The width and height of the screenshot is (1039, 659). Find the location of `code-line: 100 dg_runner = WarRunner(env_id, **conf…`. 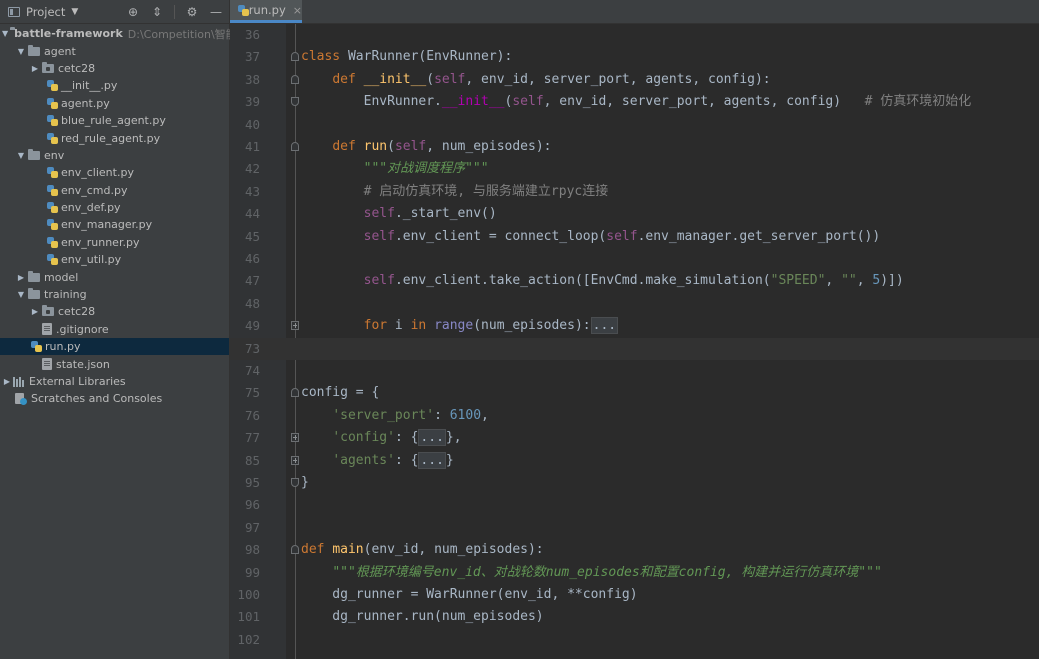

code-line: 100 dg_runner = WarRunner(env_id, **conf… is located at coordinates (634, 595).